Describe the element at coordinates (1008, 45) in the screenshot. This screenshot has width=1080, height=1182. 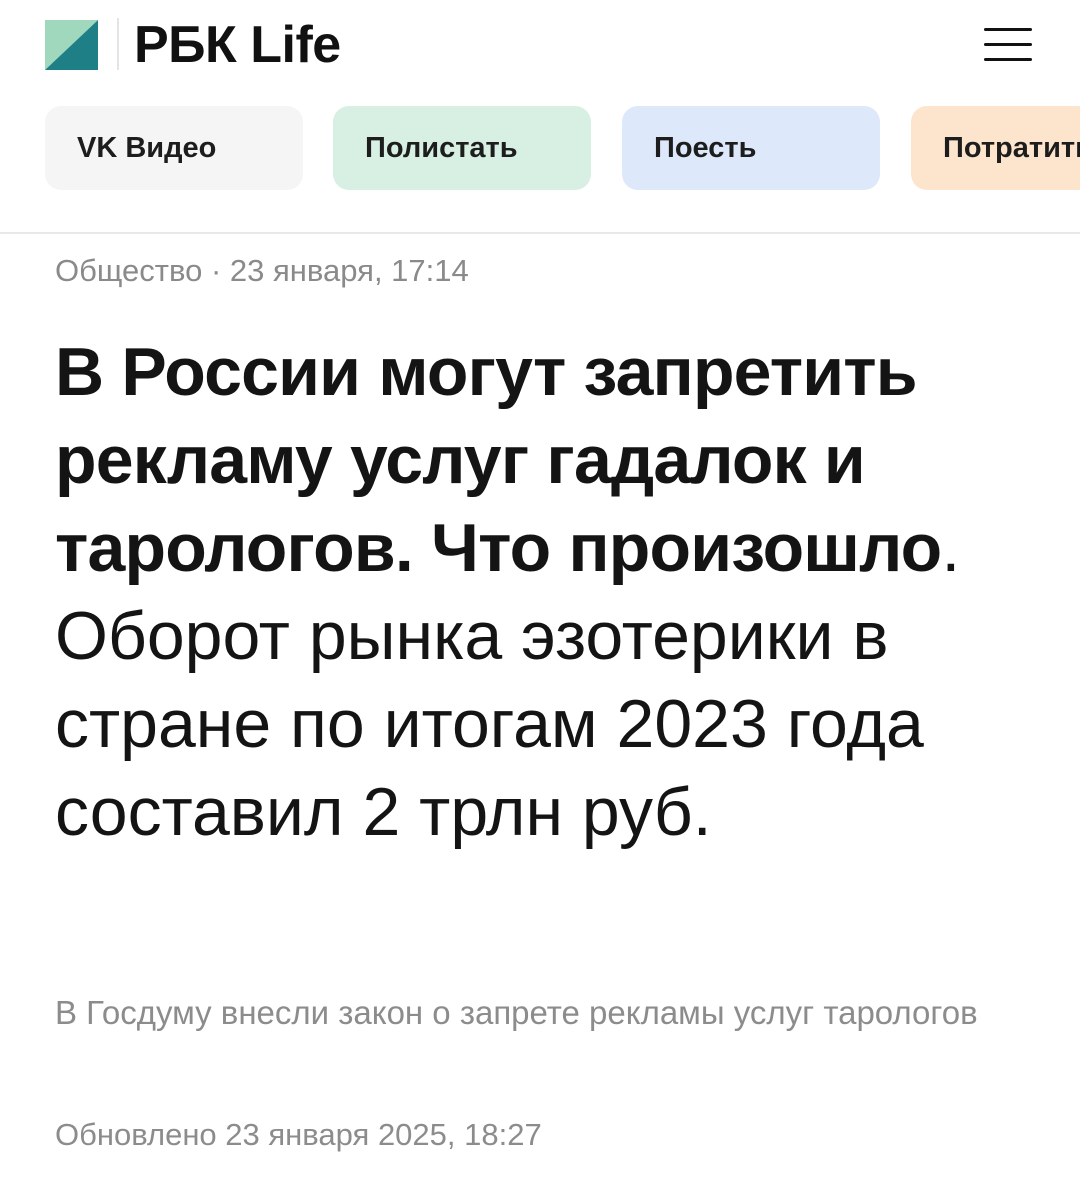
I see `hamburger-menu-icon` at that location.